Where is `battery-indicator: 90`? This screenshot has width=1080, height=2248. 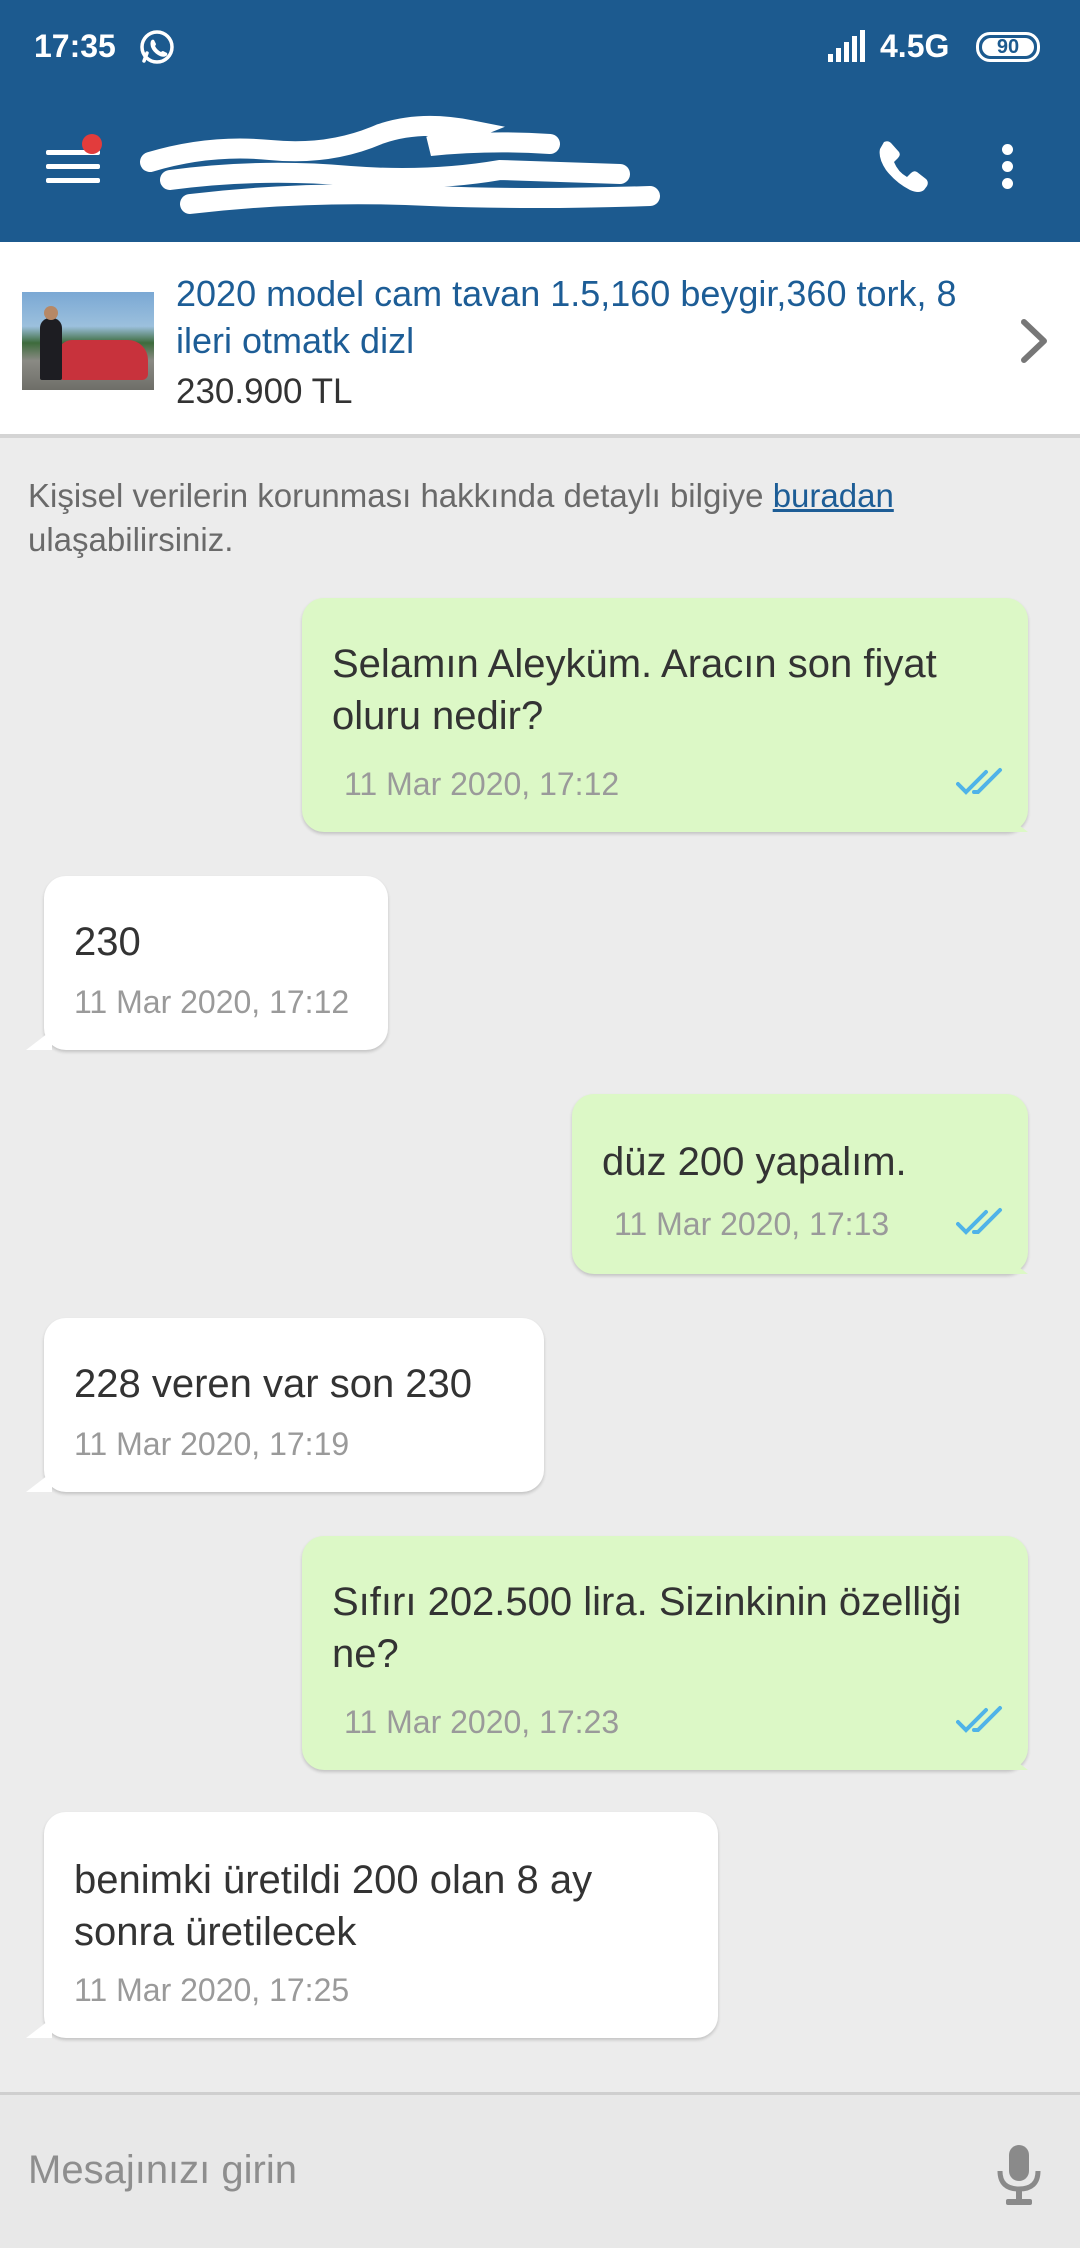
battery-indicator: 90 is located at coordinates (1008, 47).